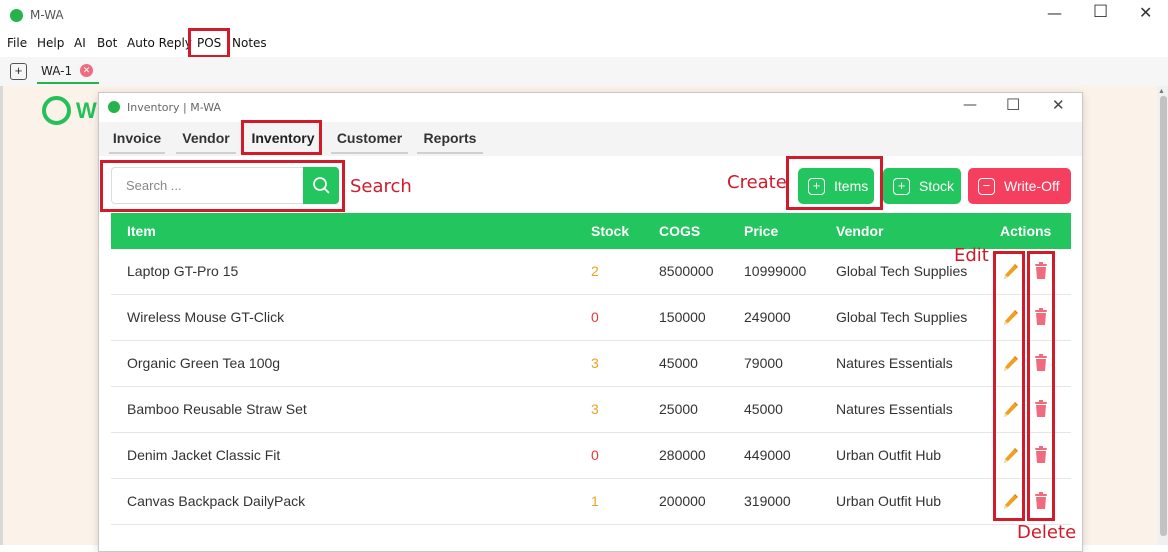 The width and height of the screenshot is (1168, 552). Describe the element at coordinates (686, 271) in the screenshot. I see `cell-cogs: 8500000` at that location.